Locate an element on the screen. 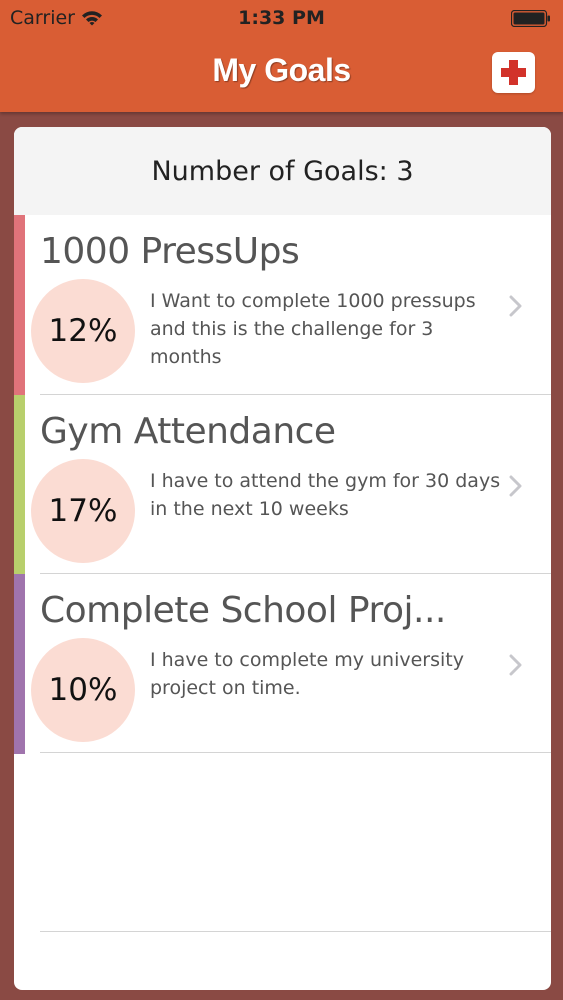 This screenshot has height=1000, width=563. goal-title: Gym Attendance is located at coordinates (188, 431).